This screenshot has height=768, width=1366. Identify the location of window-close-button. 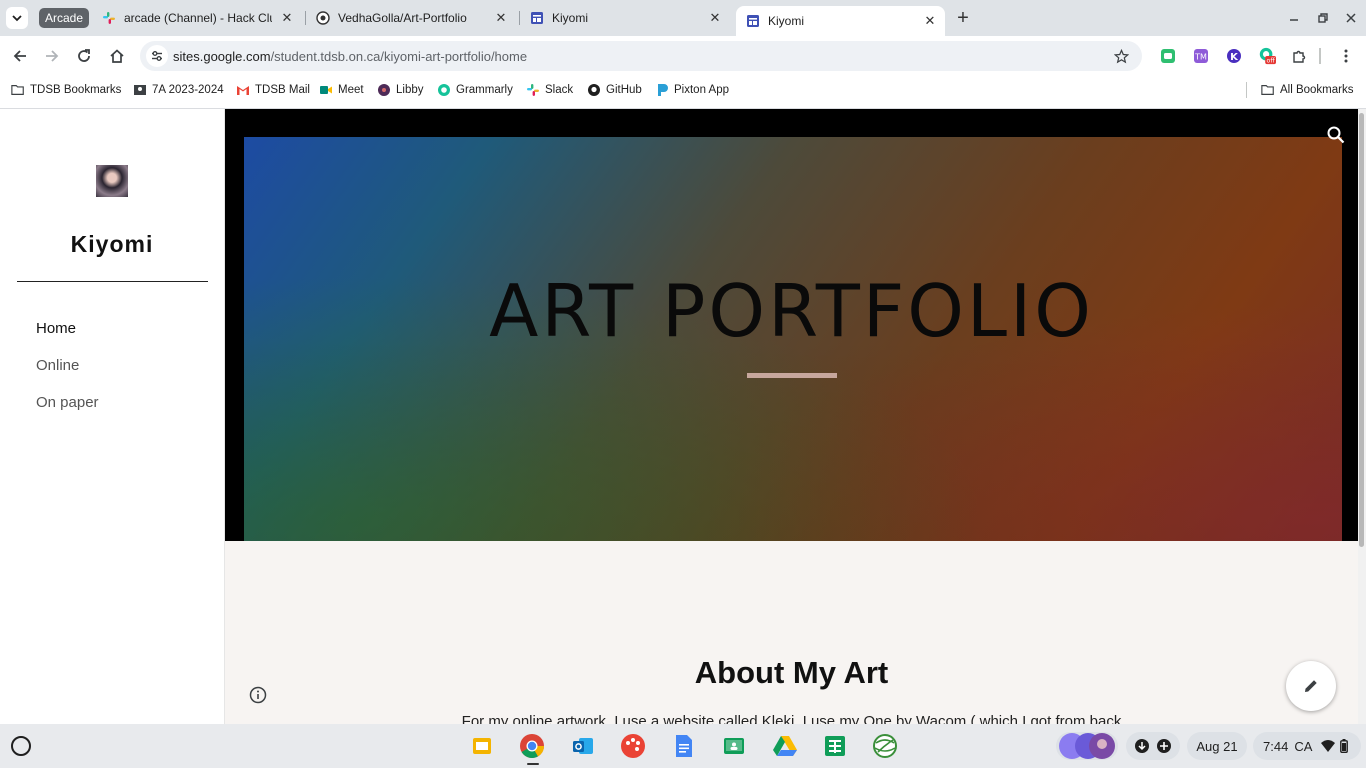
(1351, 18).